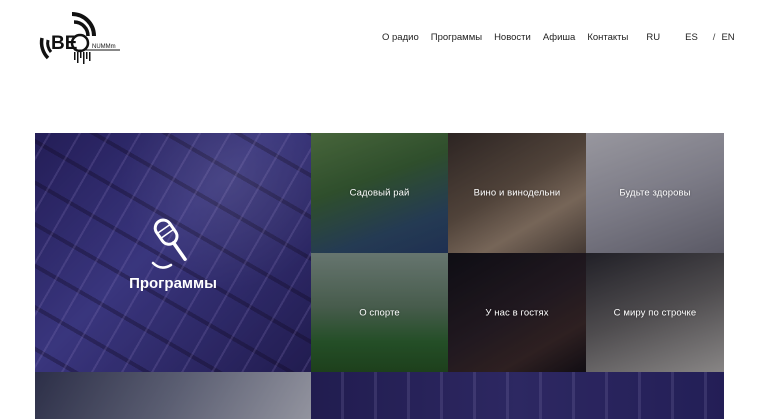 The image size is (760, 419). I want to click on tile-concert, so click(517, 395).